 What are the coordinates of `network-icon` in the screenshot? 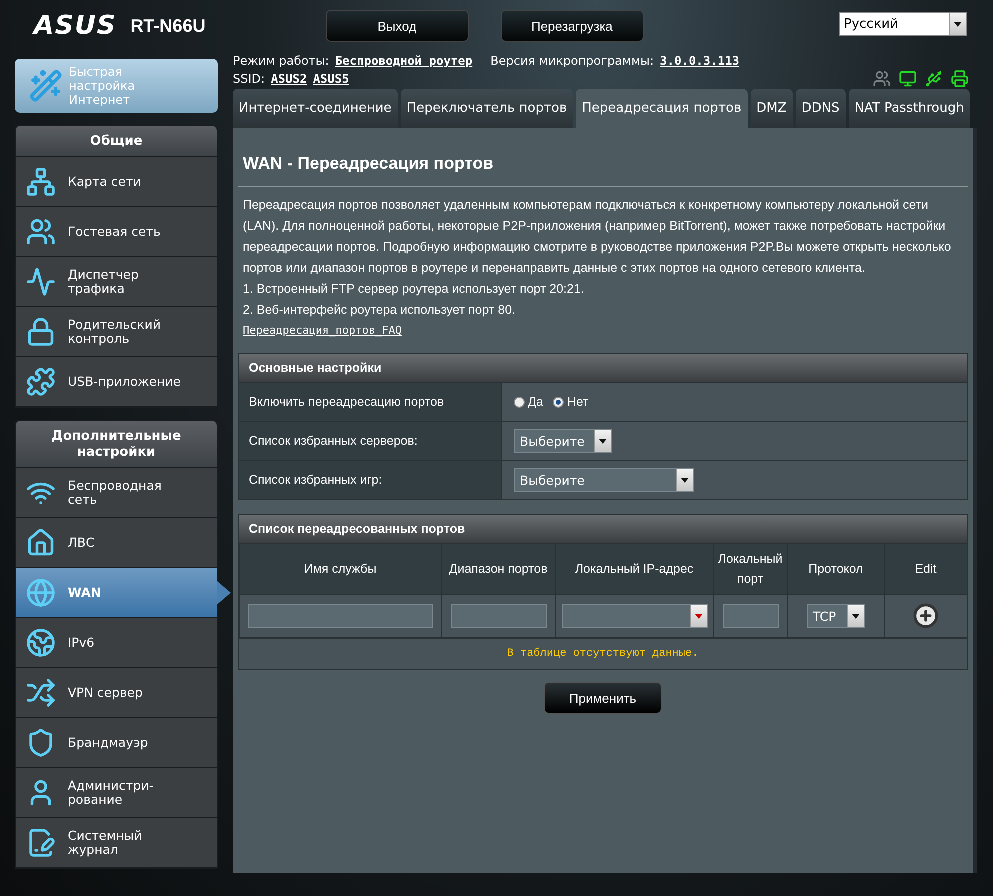 It's located at (41, 181).